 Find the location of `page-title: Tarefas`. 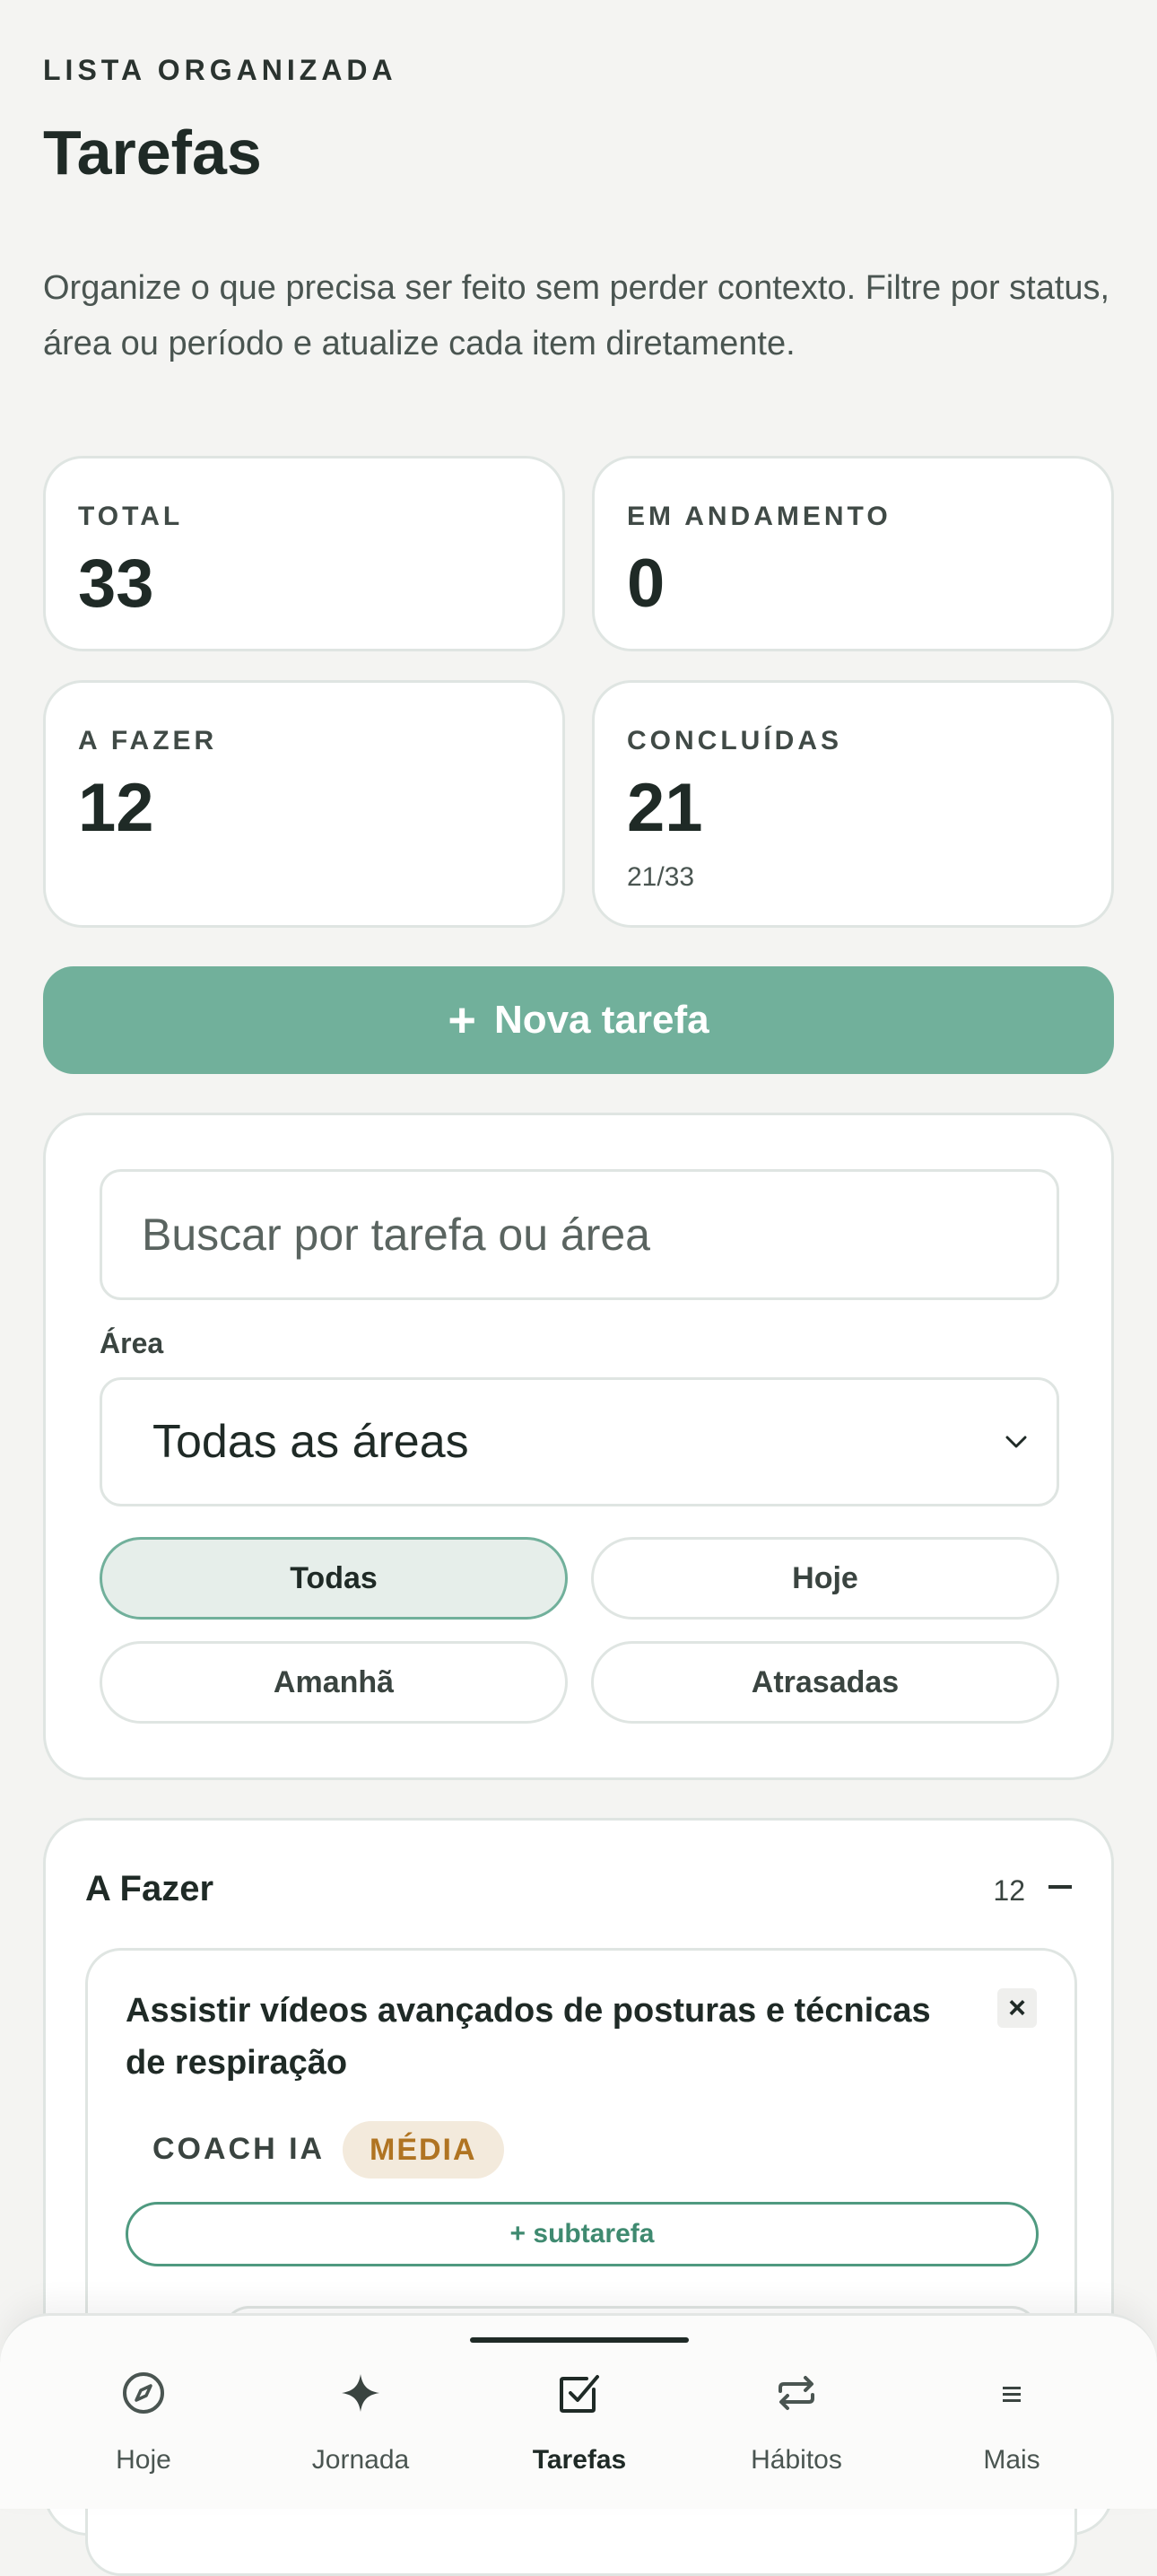

page-title: Tarefas is located at coordinates (152, 153).